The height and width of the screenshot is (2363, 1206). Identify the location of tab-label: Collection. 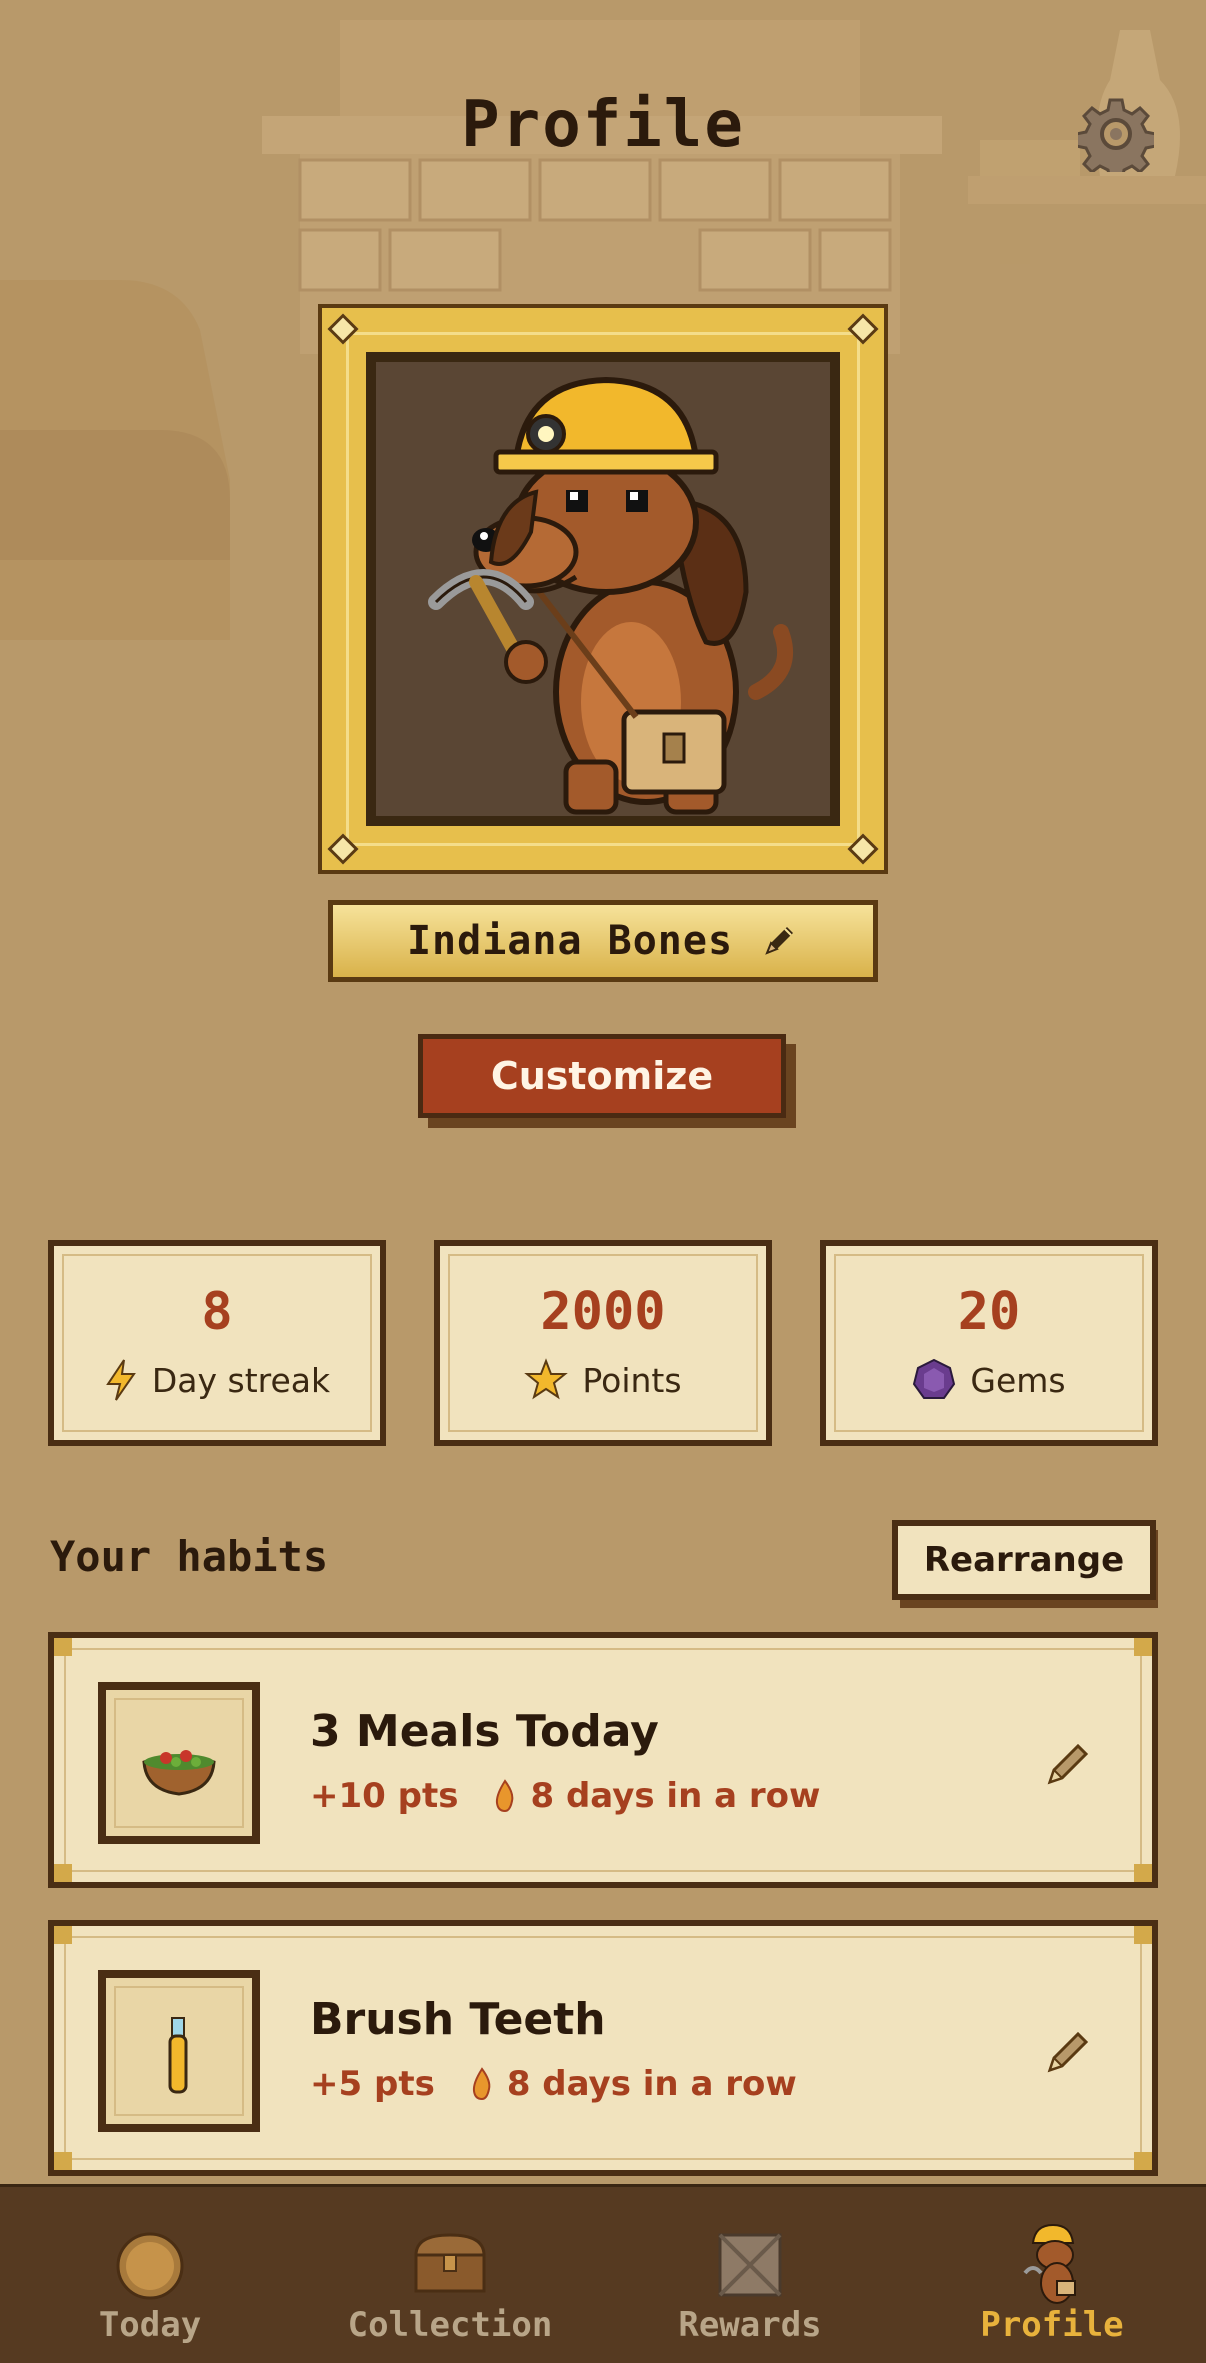
(450, 2325).